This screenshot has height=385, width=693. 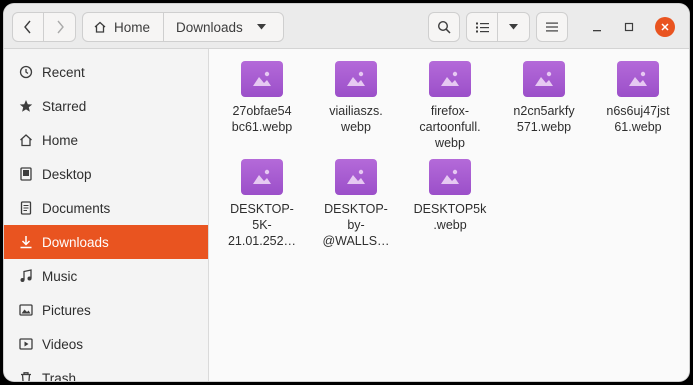 What do you see at coordinates (26, 242) in the screenshot?
I see `download-icon` at bounding box center [26, 242].